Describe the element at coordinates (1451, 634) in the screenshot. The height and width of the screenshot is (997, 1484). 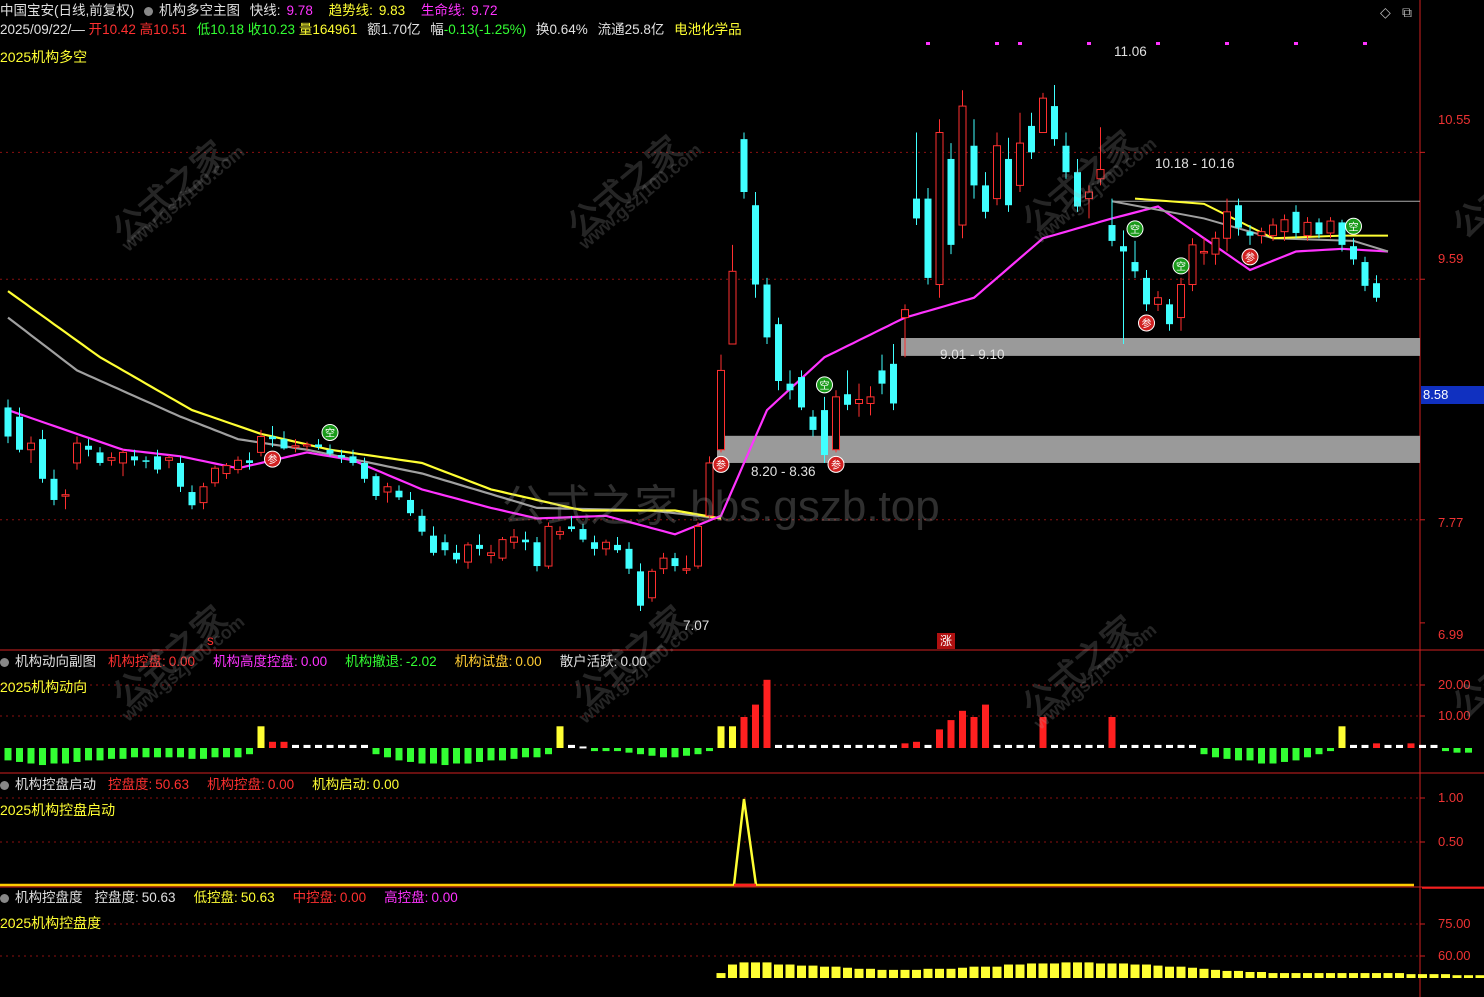
I see `y-label-6-99: 6.99` at that location.